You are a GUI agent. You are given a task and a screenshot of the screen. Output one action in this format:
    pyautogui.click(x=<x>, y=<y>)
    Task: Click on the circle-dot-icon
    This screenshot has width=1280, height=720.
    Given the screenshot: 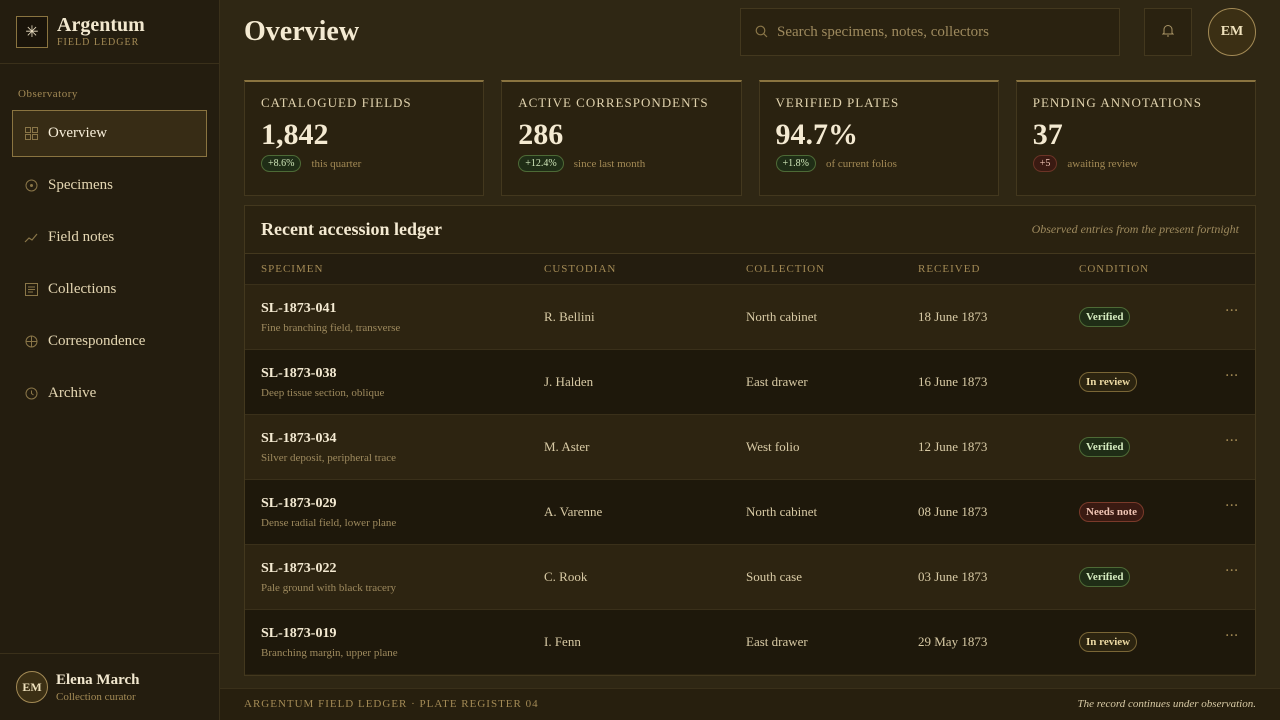 What is the action you would take?
    pyautogui.click(x=31, y=186)
    